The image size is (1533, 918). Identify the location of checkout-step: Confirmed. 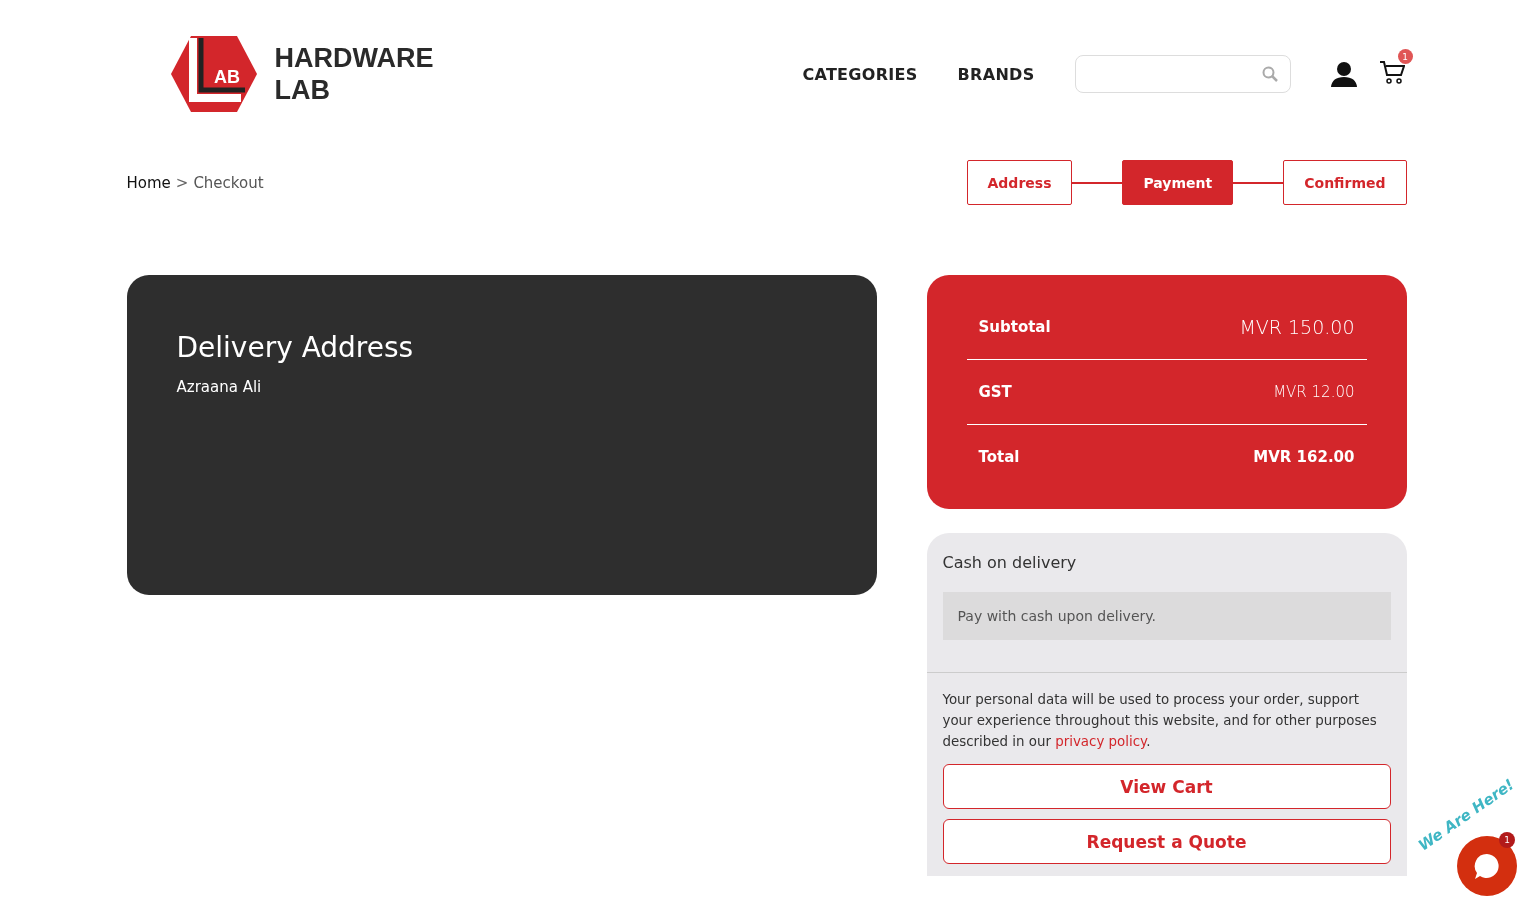
(1345, 182).